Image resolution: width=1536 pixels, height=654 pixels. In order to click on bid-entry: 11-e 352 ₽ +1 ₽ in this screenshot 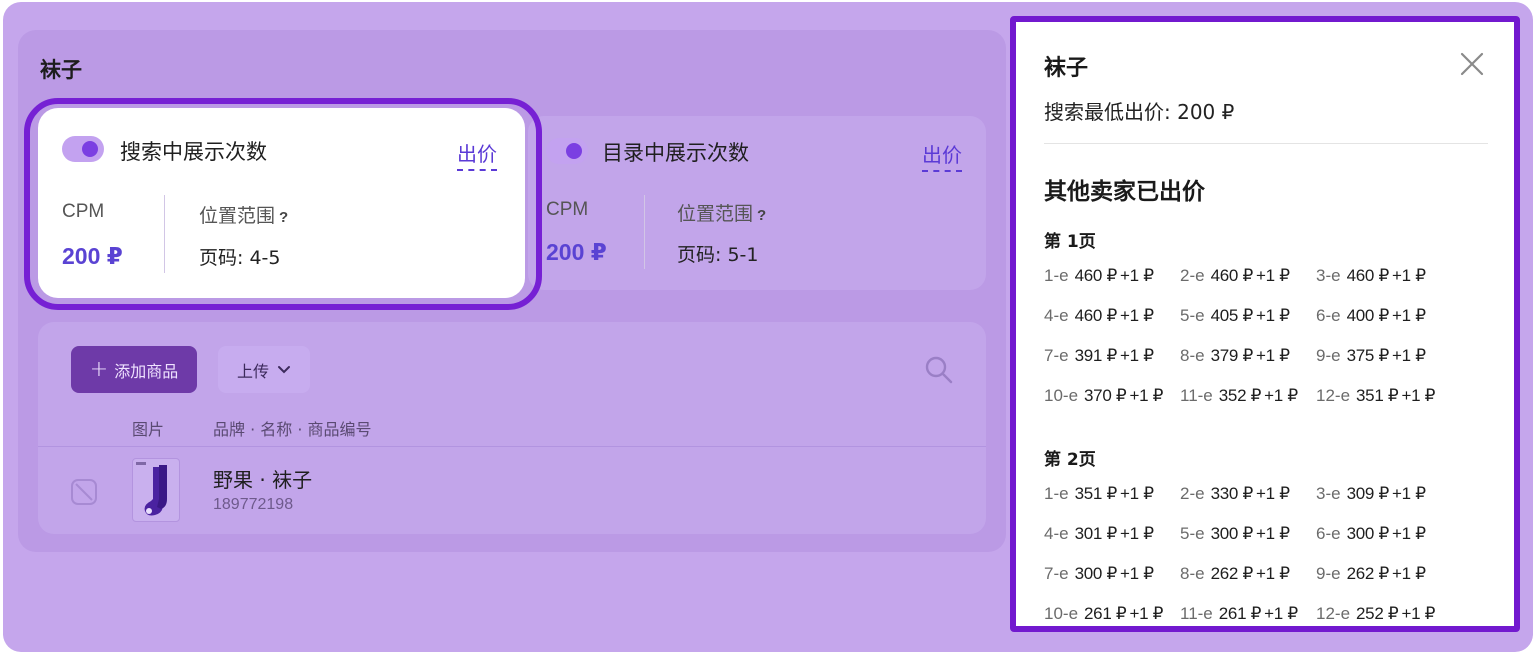, I will do `click(1239, 396)`.